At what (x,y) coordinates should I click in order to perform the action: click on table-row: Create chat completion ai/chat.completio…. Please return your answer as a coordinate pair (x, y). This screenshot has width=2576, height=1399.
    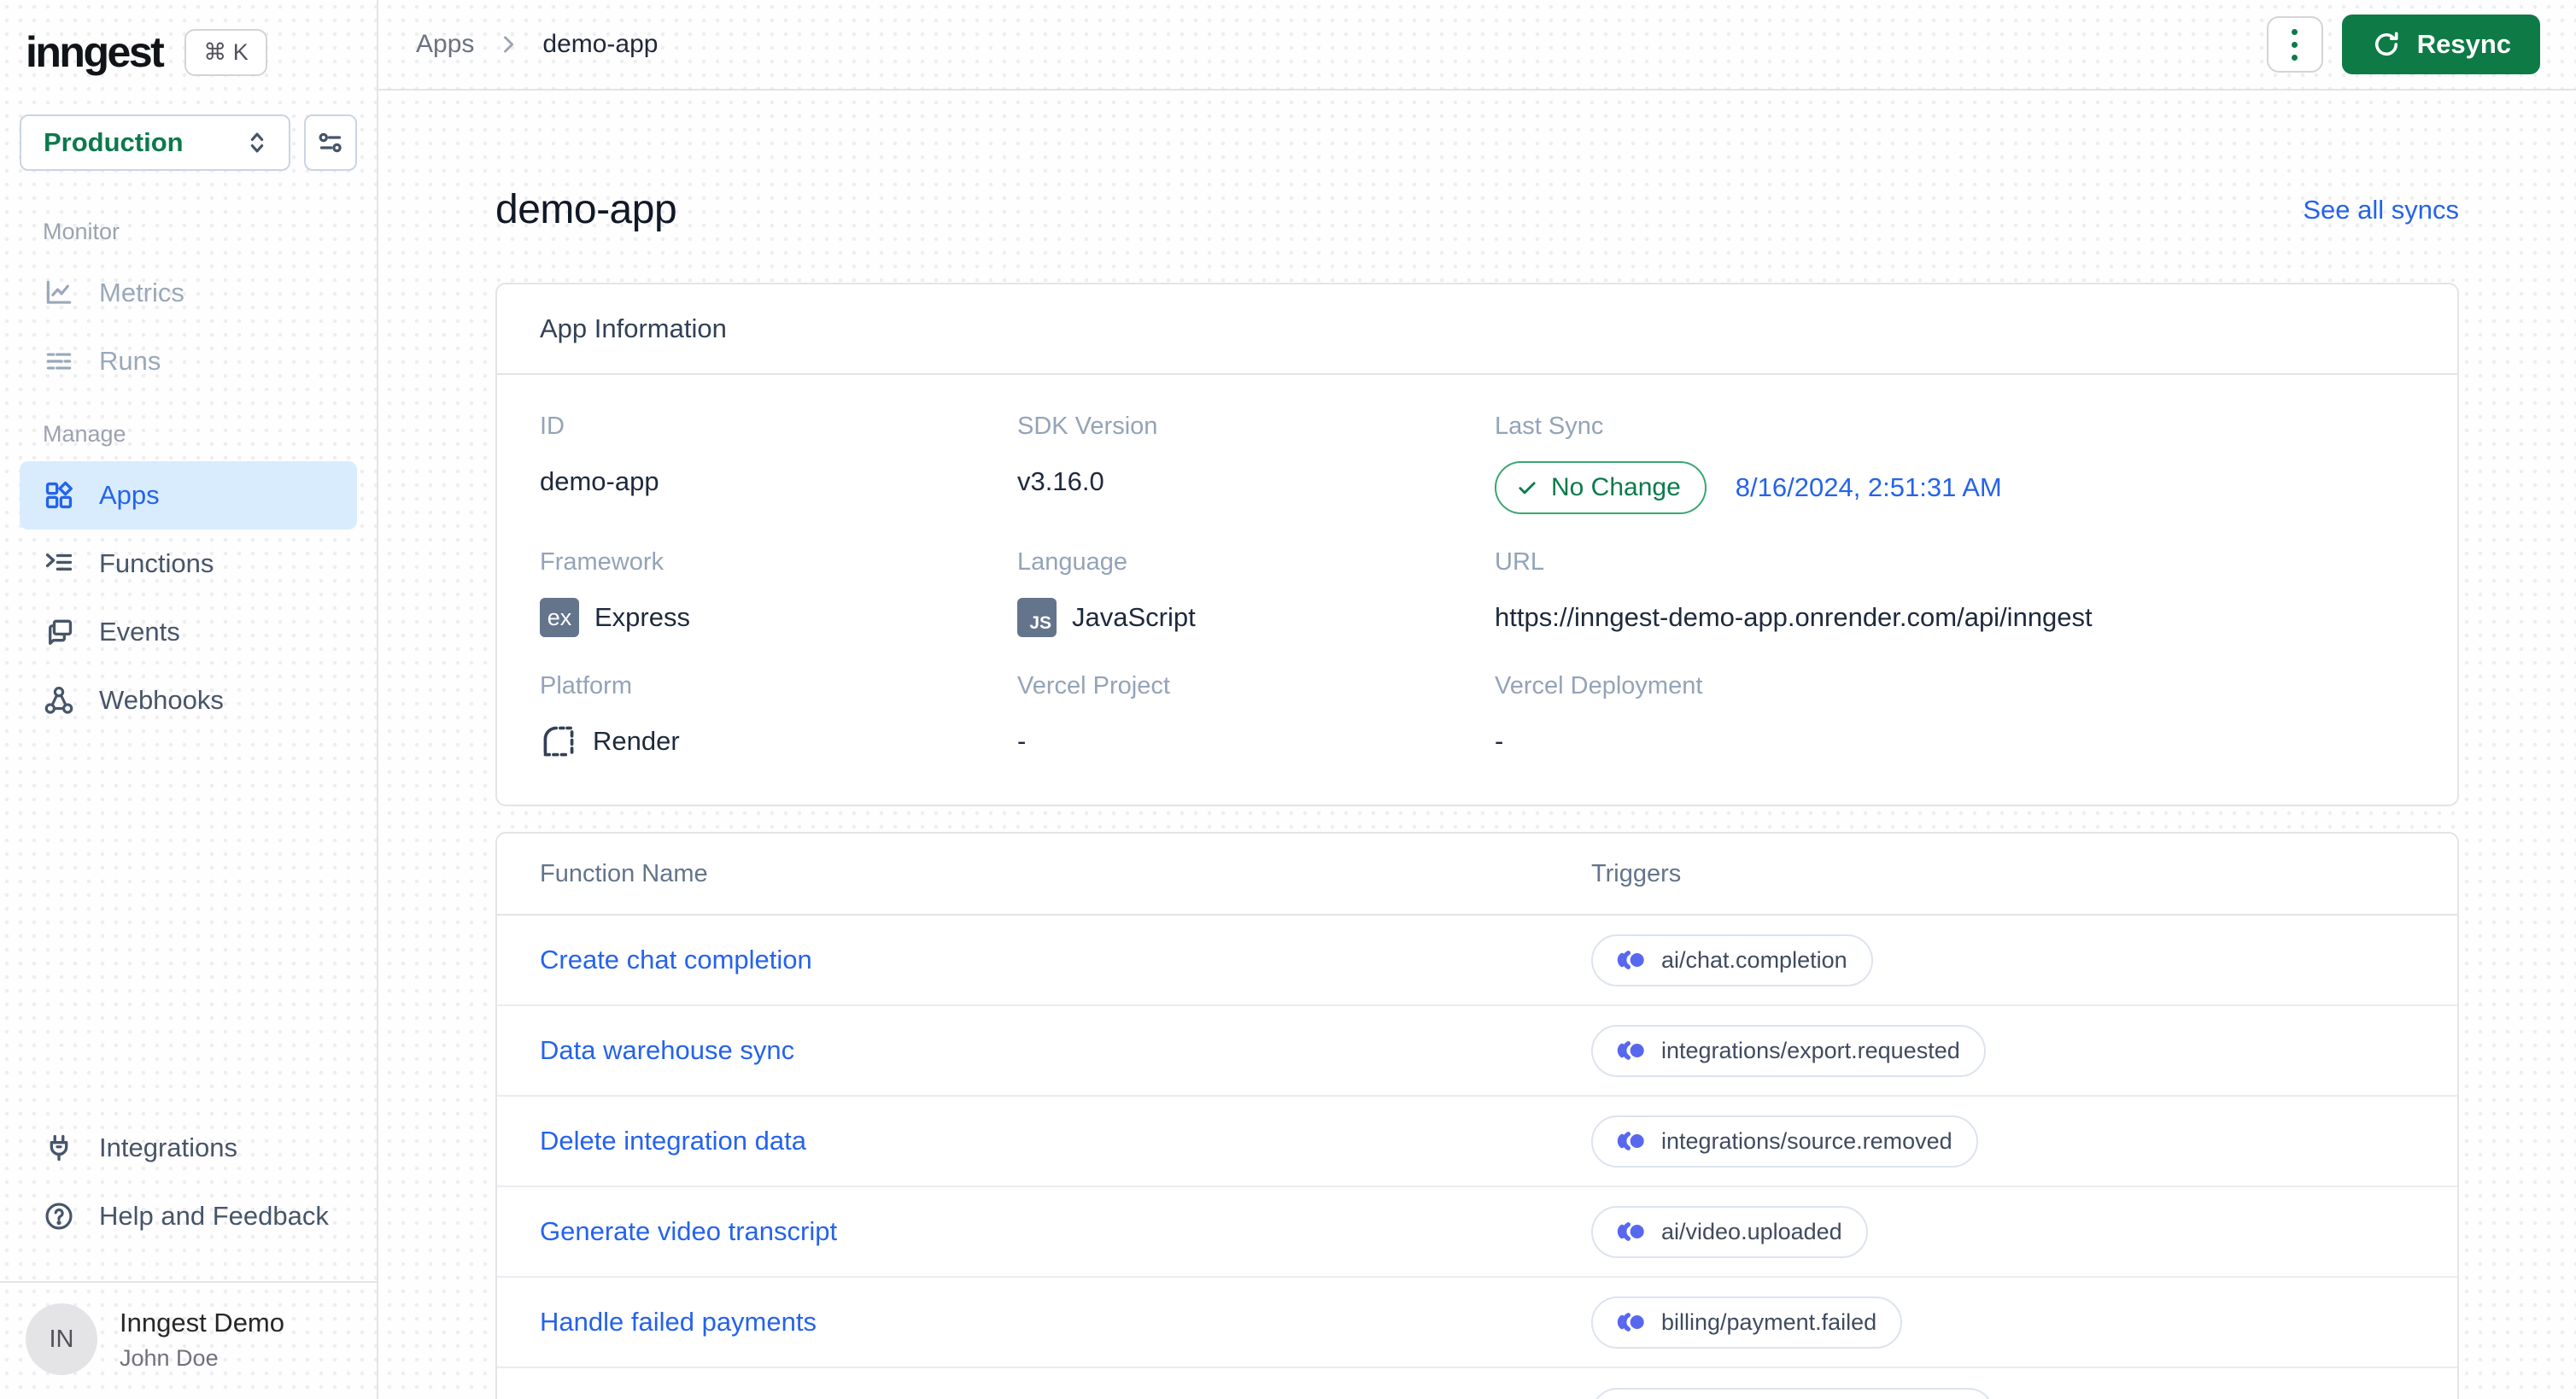
    Looking at the image, I should click on (1477, 961).